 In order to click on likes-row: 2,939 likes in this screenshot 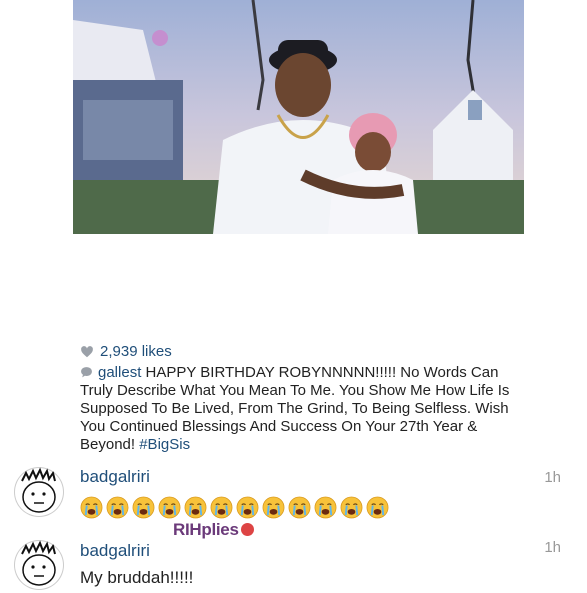, I will do `click(126, 351)`.